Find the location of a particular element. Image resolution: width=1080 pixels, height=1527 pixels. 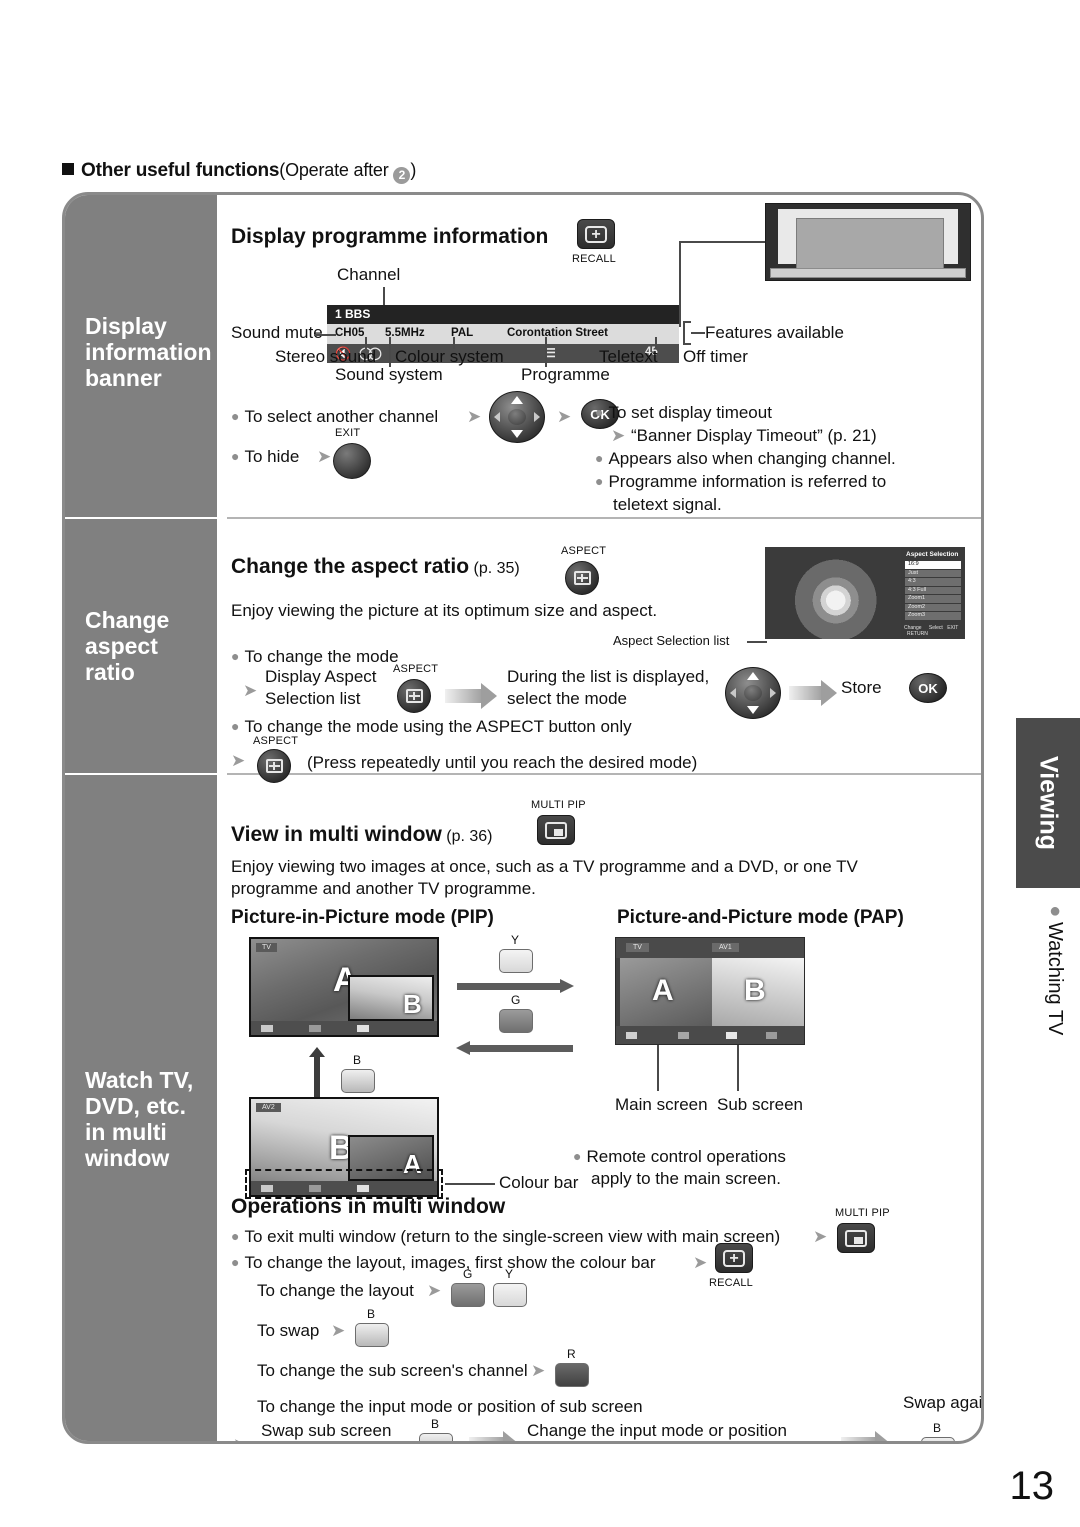

side-tab-viewing: Viewing is located at coordinates (1048, 803).